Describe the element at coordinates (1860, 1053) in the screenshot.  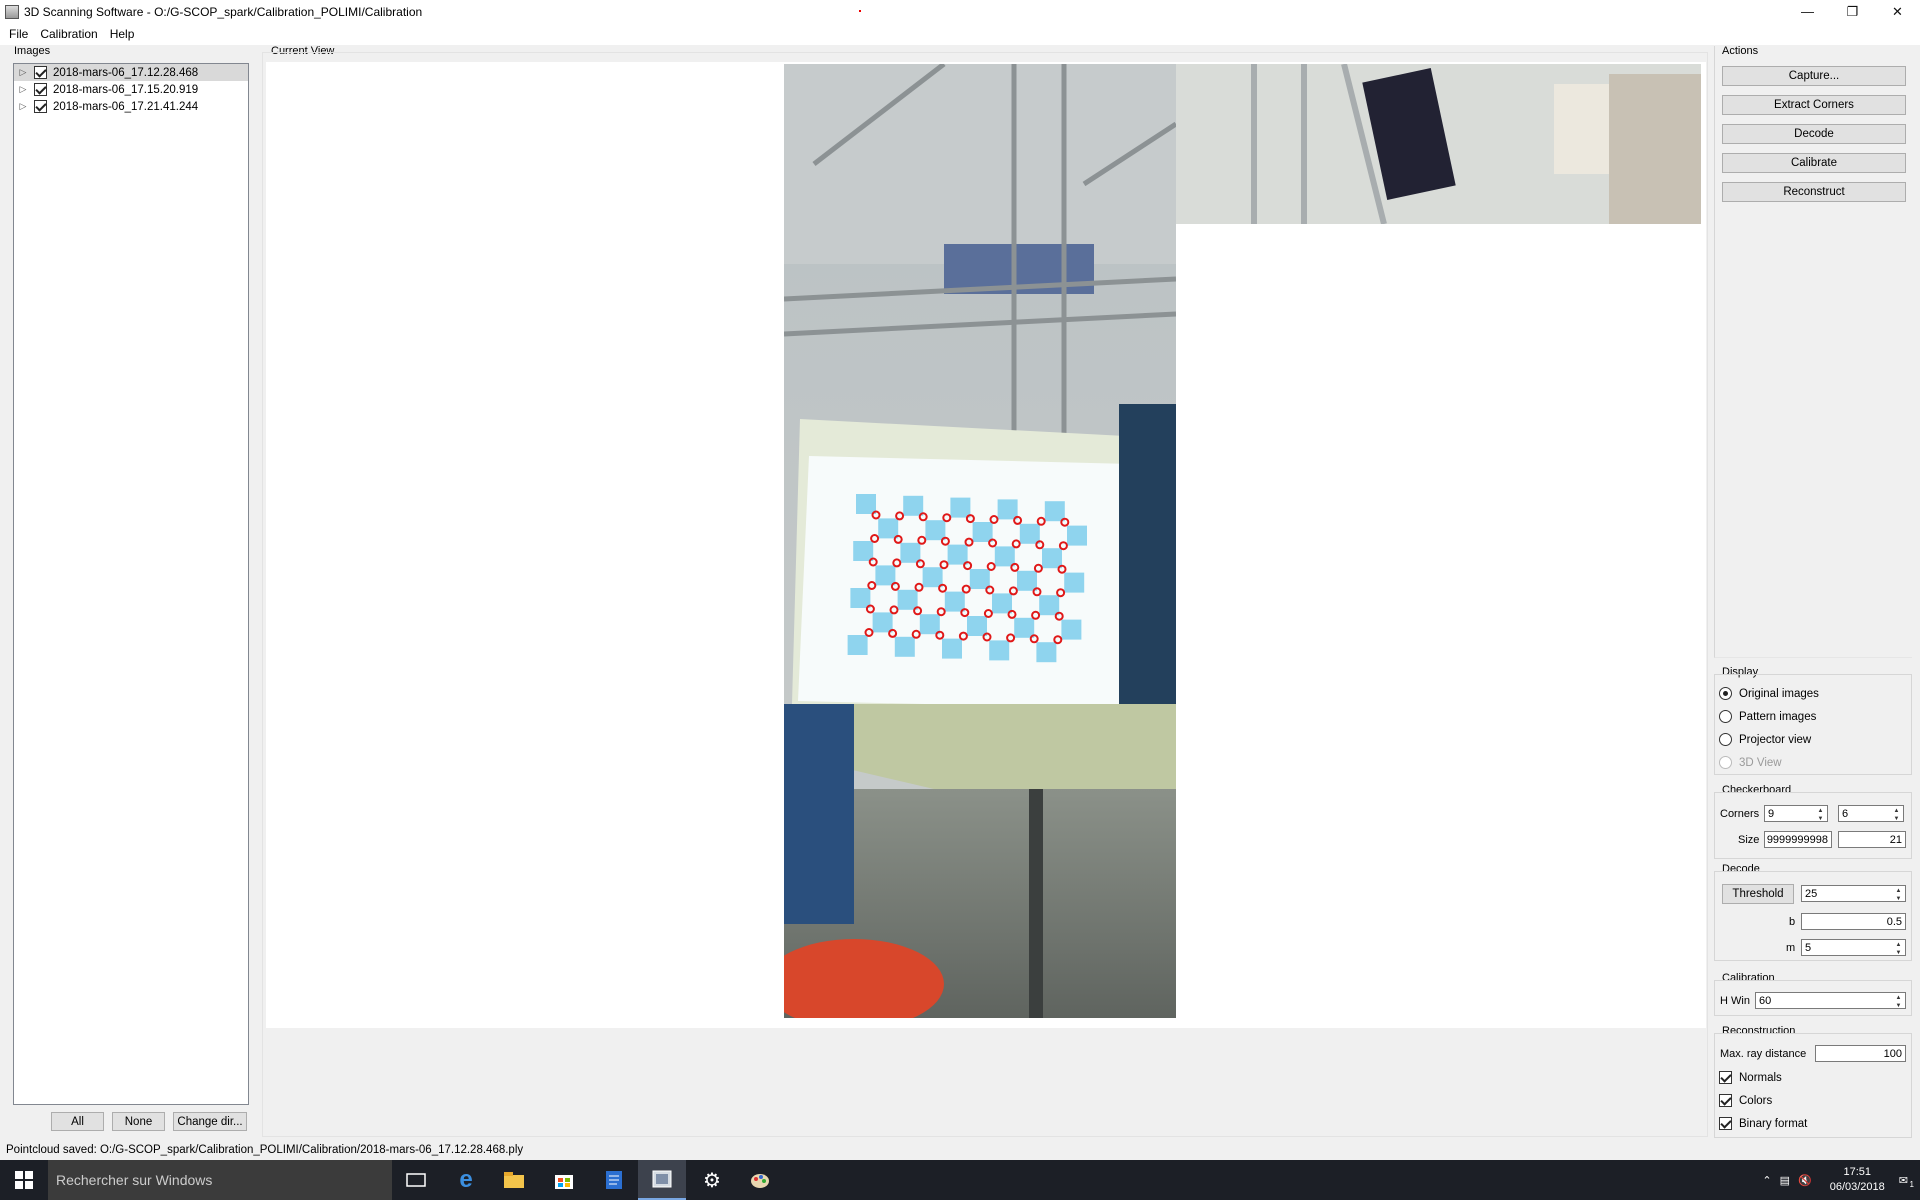
I see `max-ray-field: 100` at that location.